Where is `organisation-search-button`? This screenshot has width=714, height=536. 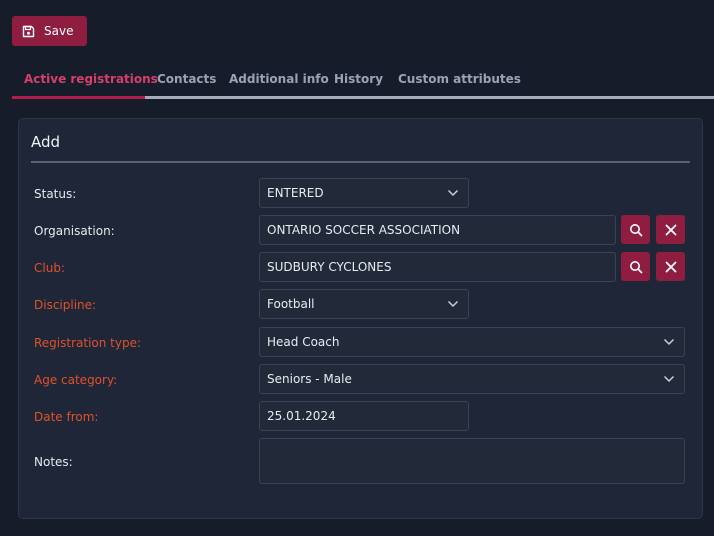 organisation-search-button is located at coordinates (635, 229).